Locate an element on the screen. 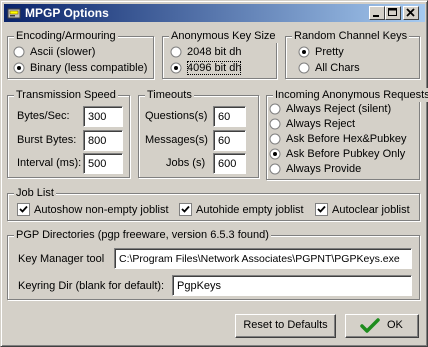 The height and width of the screenshot is (347, 428). bytes-per-sec-input: 300 is located at coordinates (103, 116).